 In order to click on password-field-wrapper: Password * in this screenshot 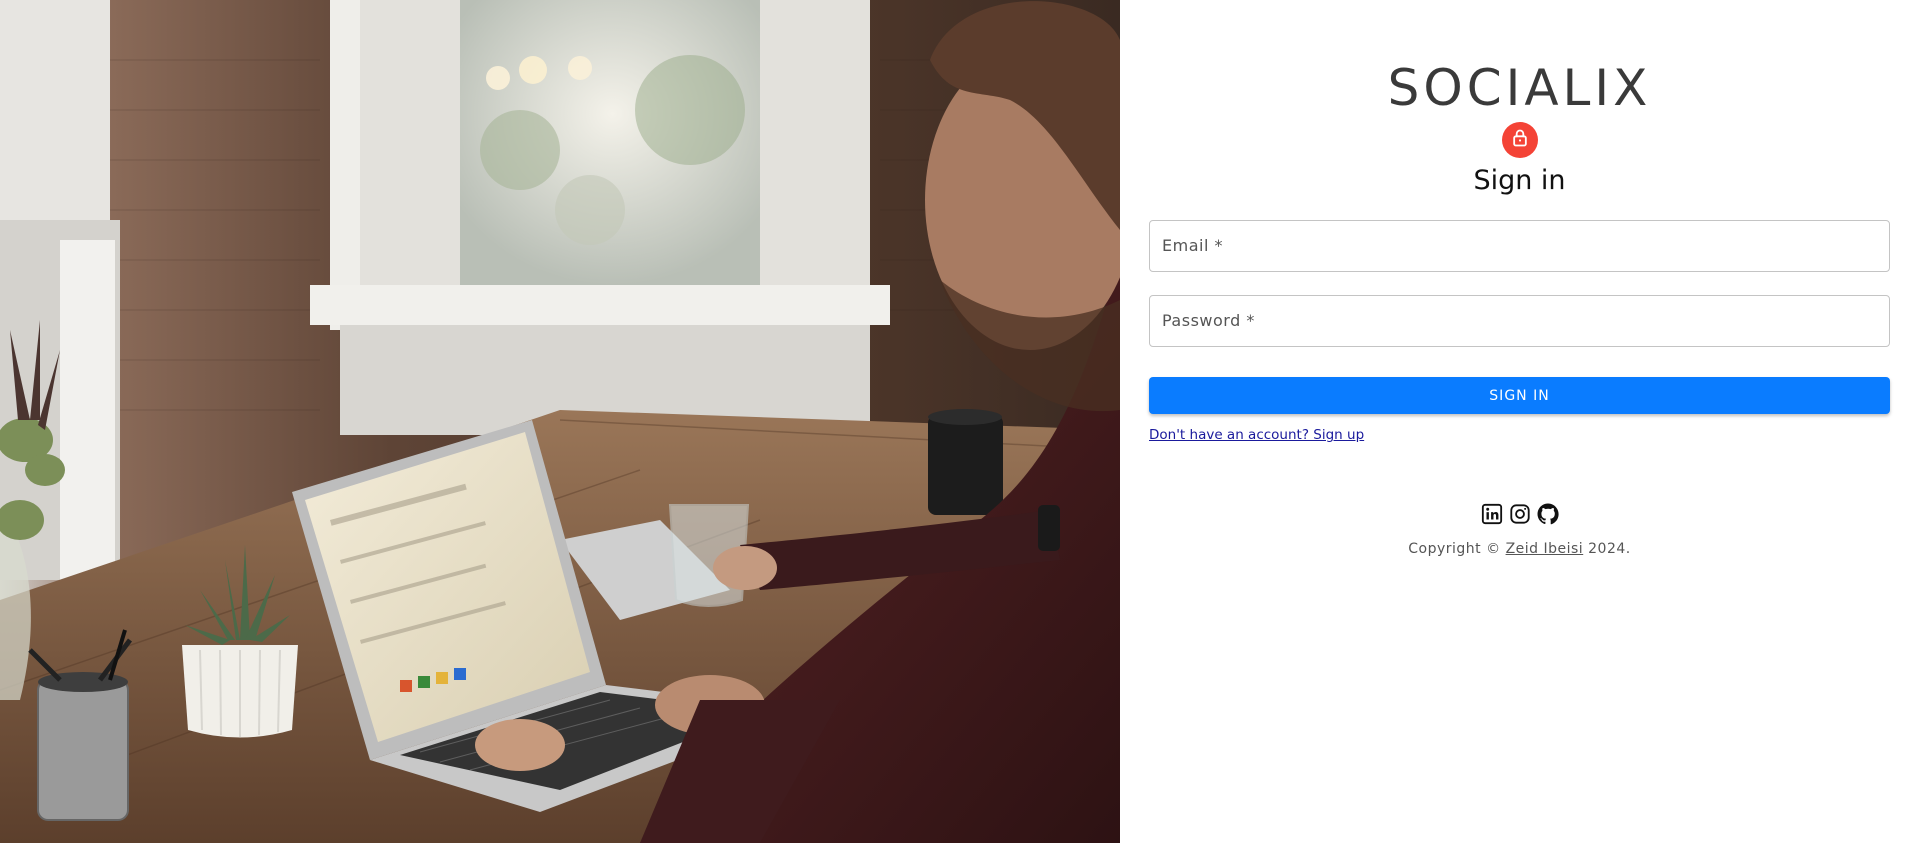, I will do `click(1519, 321)`.